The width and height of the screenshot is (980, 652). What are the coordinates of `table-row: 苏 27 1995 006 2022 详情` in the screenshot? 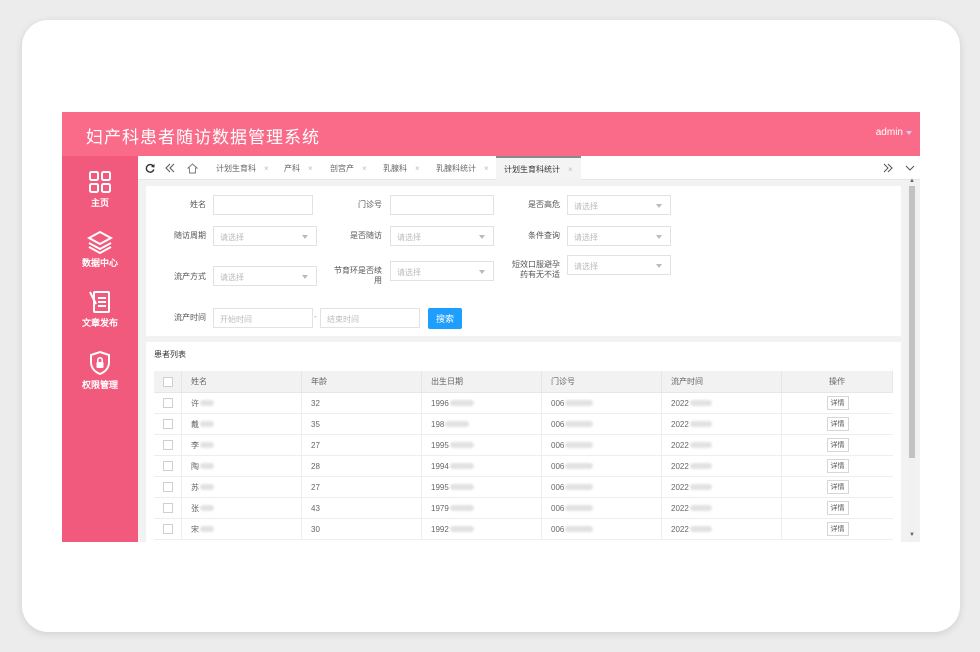 It's located at (523, 487).